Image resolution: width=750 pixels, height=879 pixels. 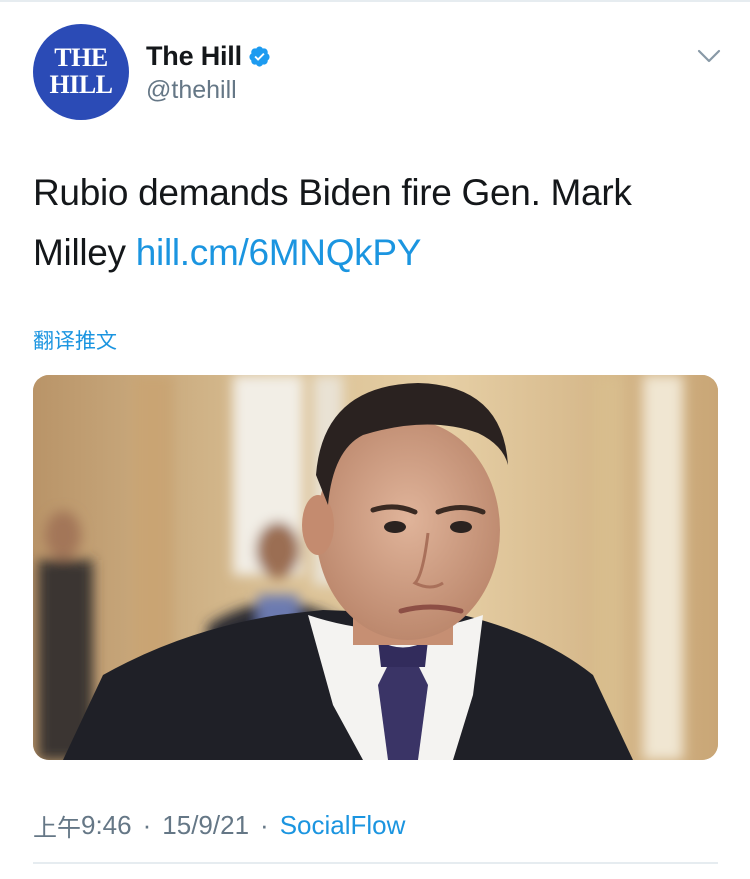 What do you see at coordinates (375, 1) in the screenshot?
I see `top-divider` at bounding box center [375, 1].